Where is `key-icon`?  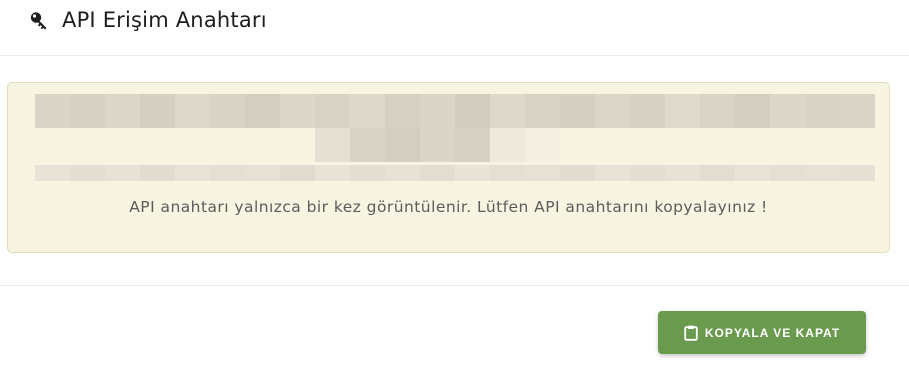 key-icon is located at coordinates (40, 22).